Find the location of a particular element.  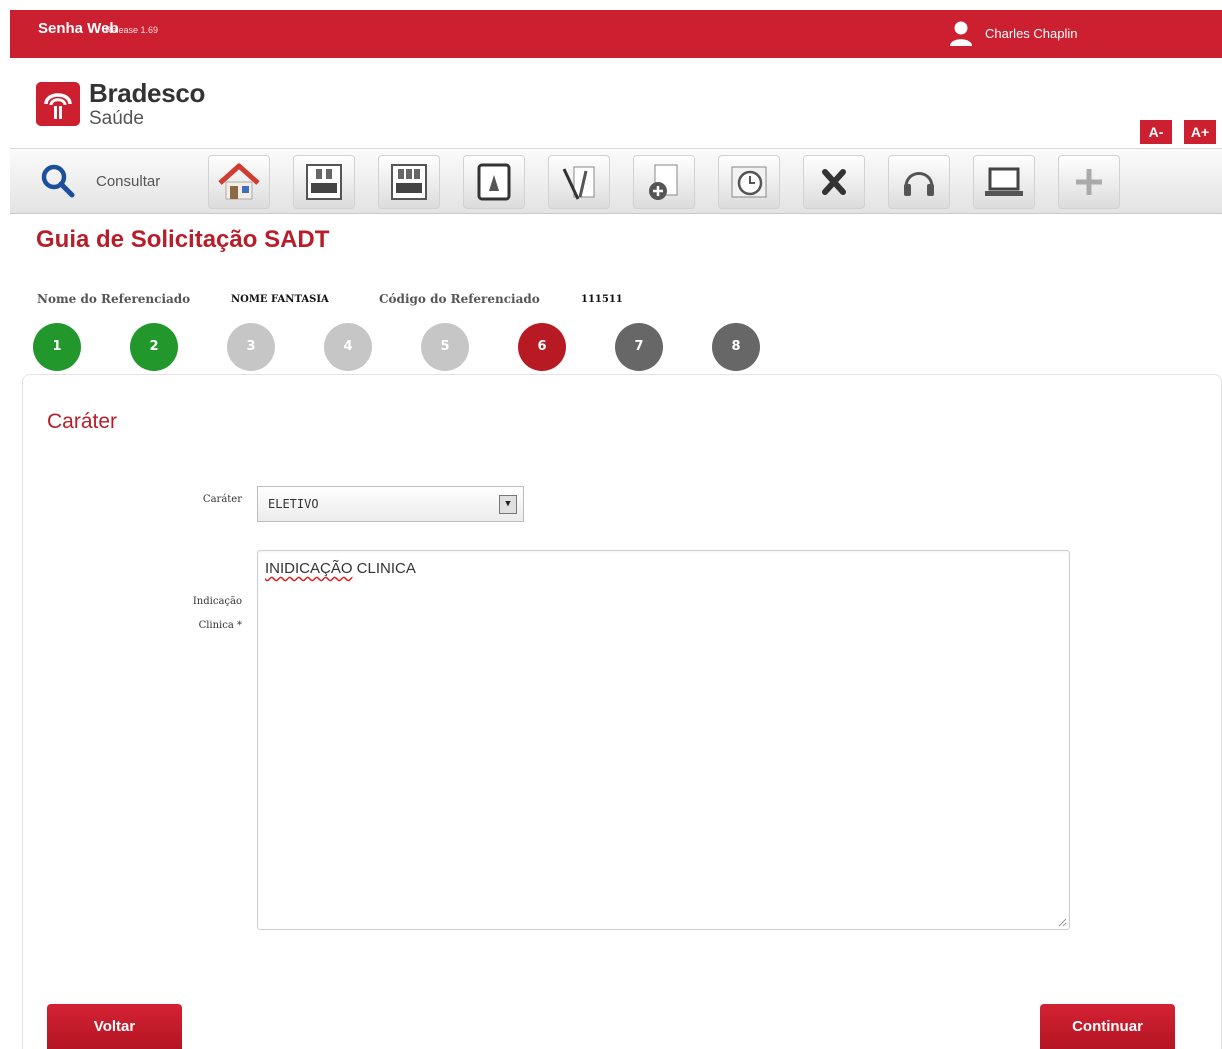

plus-icon is located at coordinates (1089, 182).